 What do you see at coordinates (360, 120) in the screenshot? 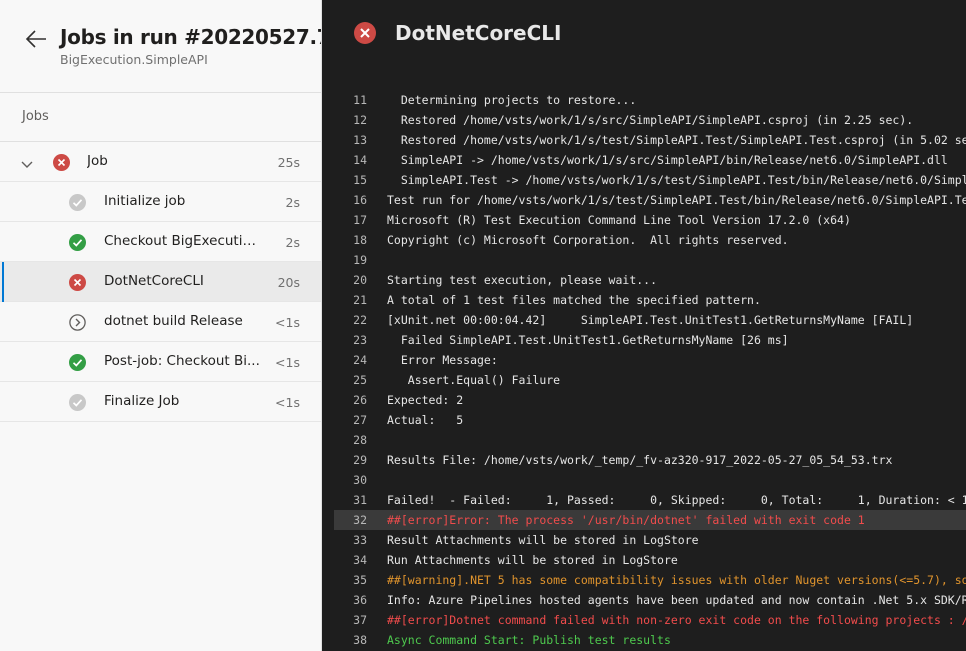
I see `line-number: 12` at bounding box center [360, 120].